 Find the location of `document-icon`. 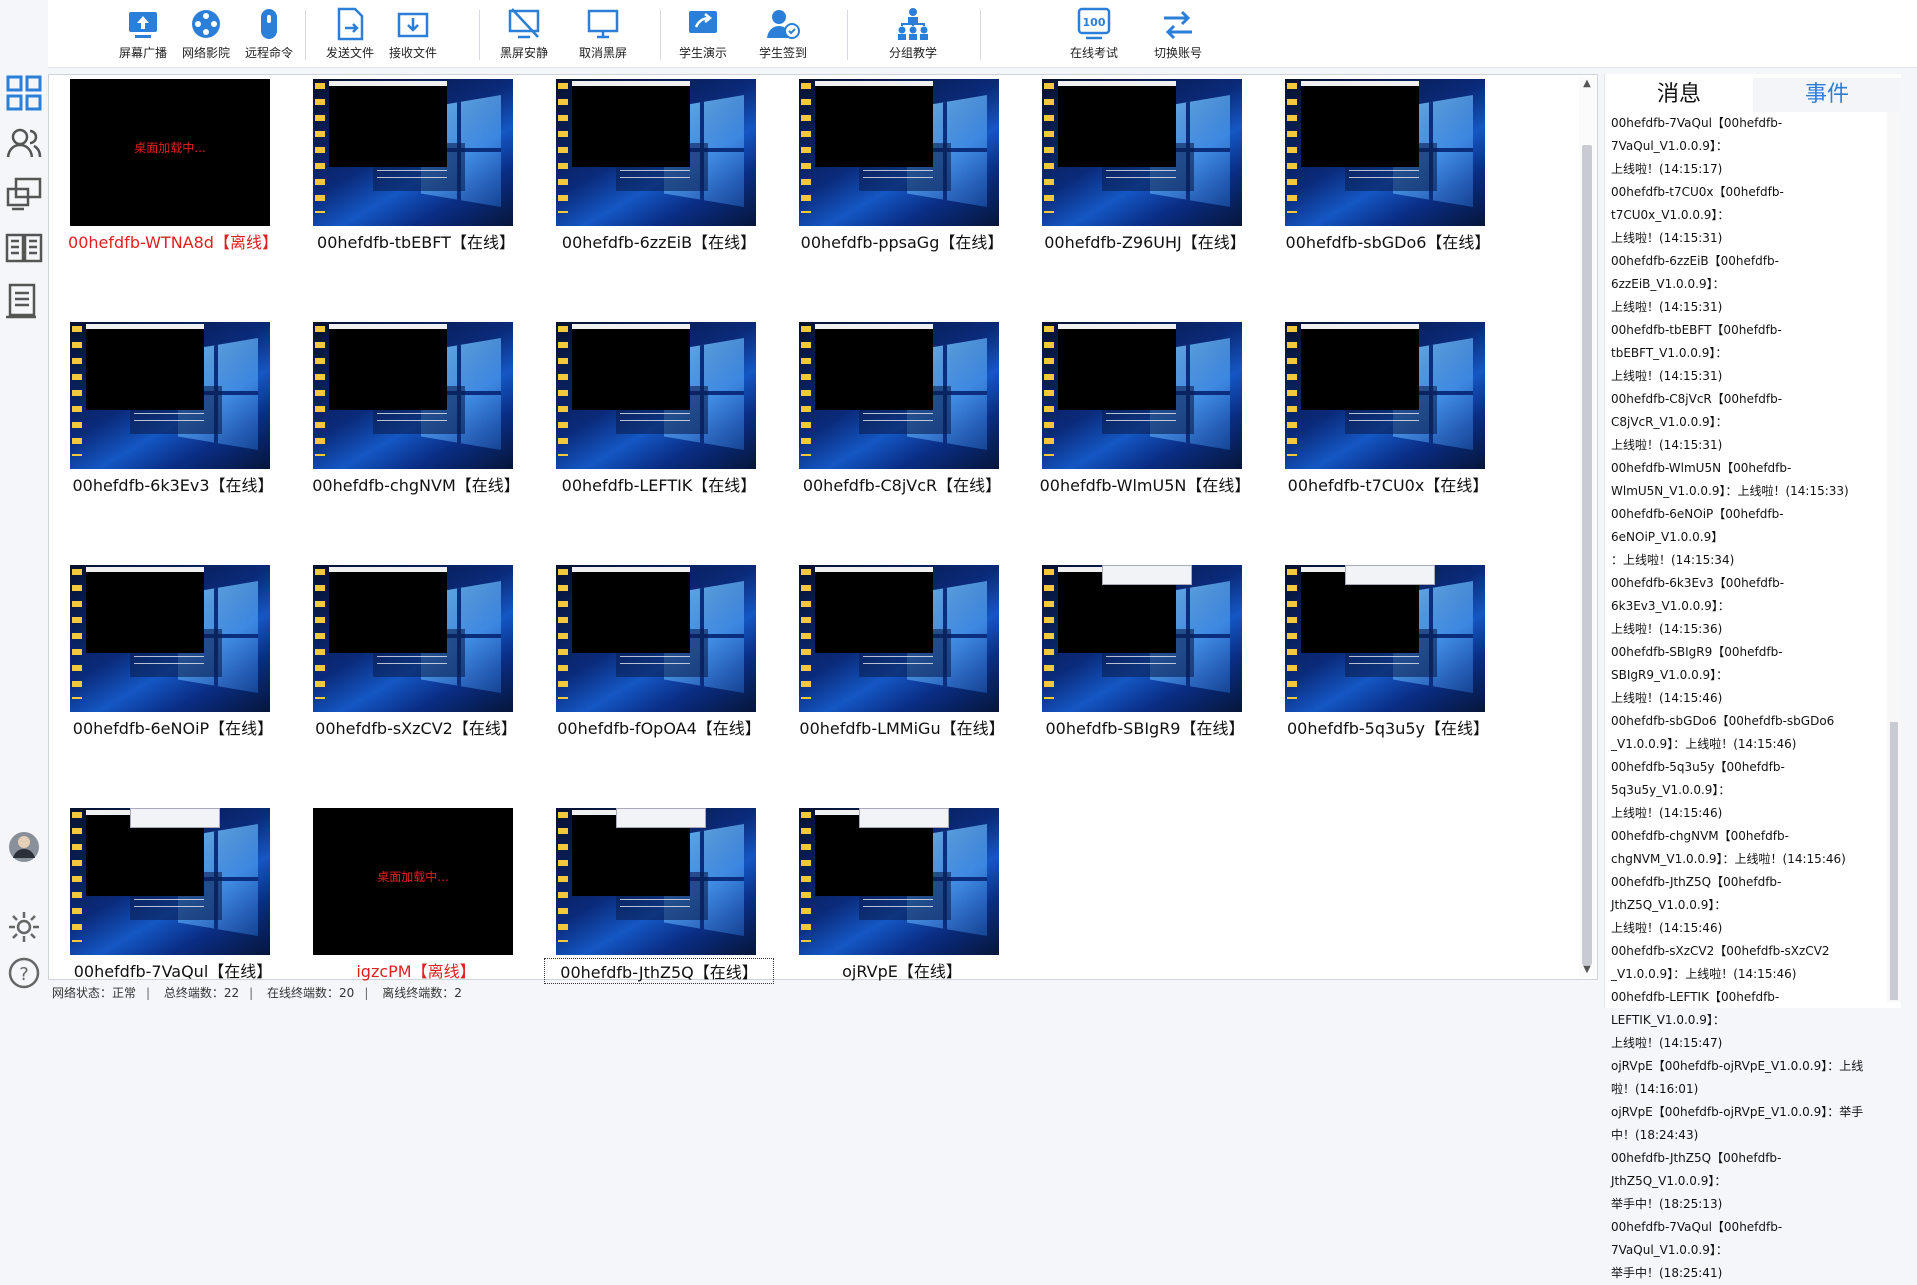

document-icon is located at coordinates (24, 301).